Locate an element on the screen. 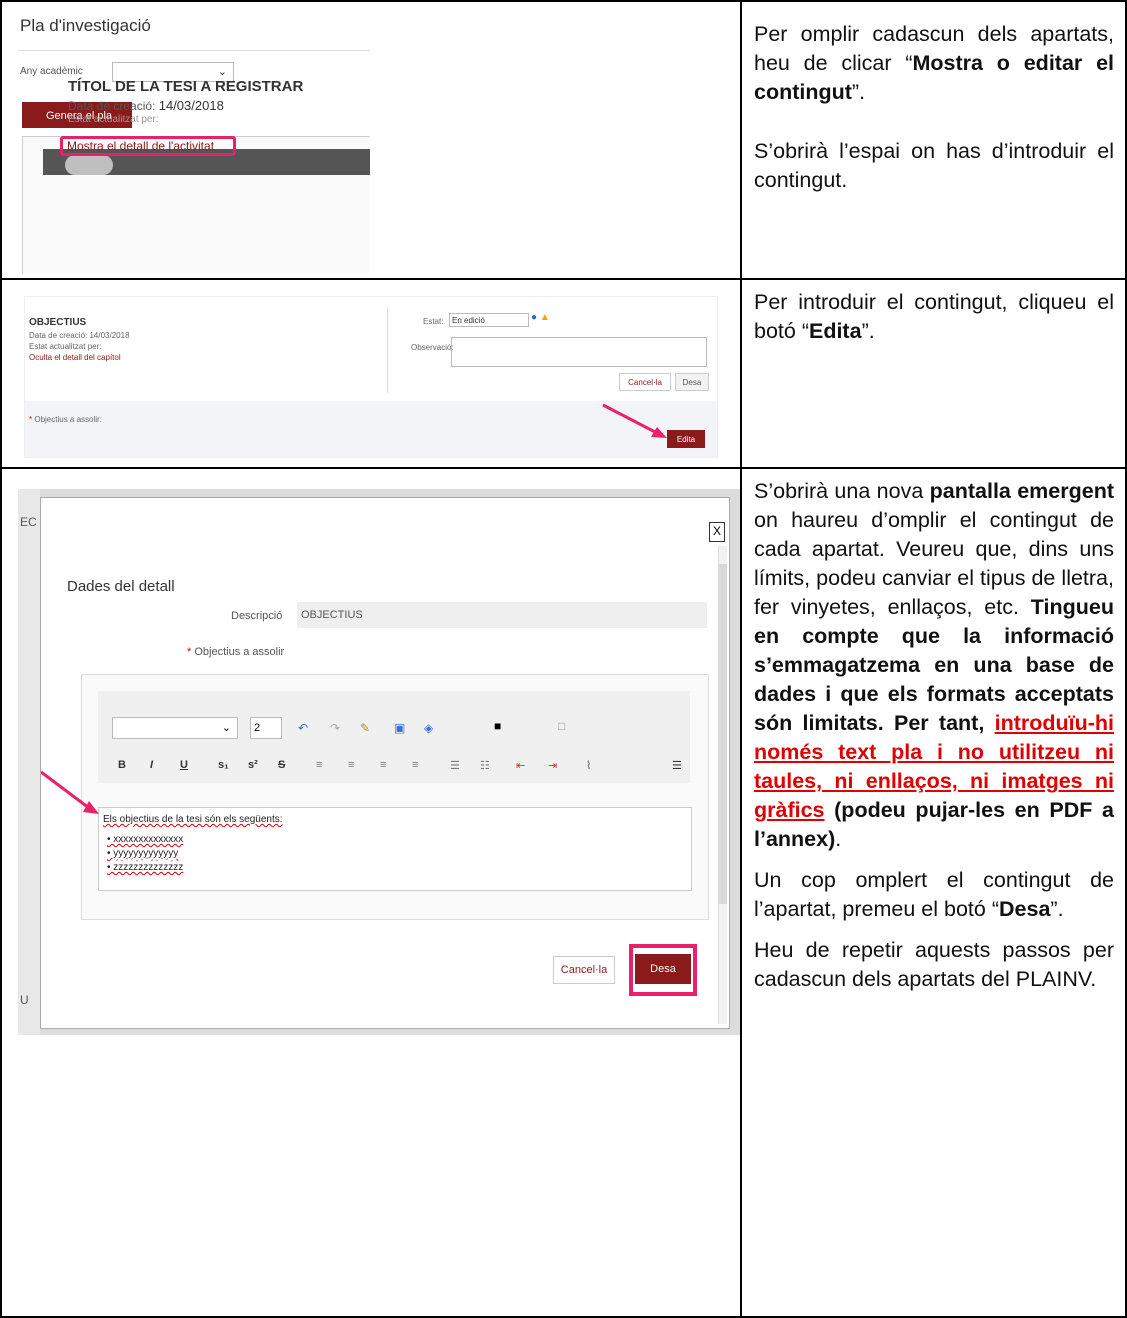 The height and width of the screenshot is (1318, 1127). underline-icon: U is located at coordinates (184, 765).